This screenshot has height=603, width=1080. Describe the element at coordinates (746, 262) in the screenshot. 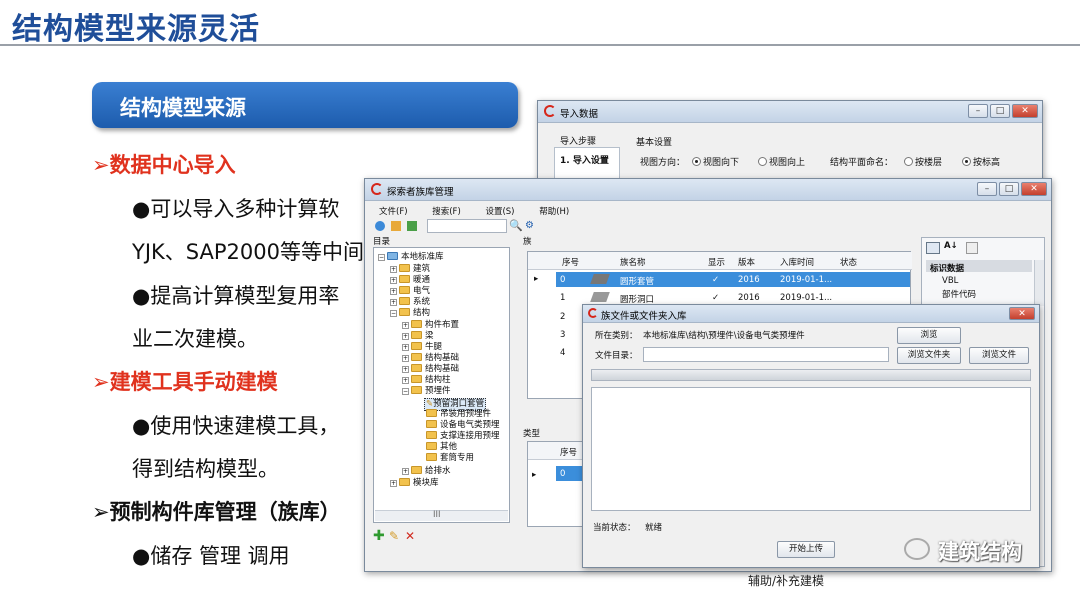

I see `column-header: 版本` at that location.